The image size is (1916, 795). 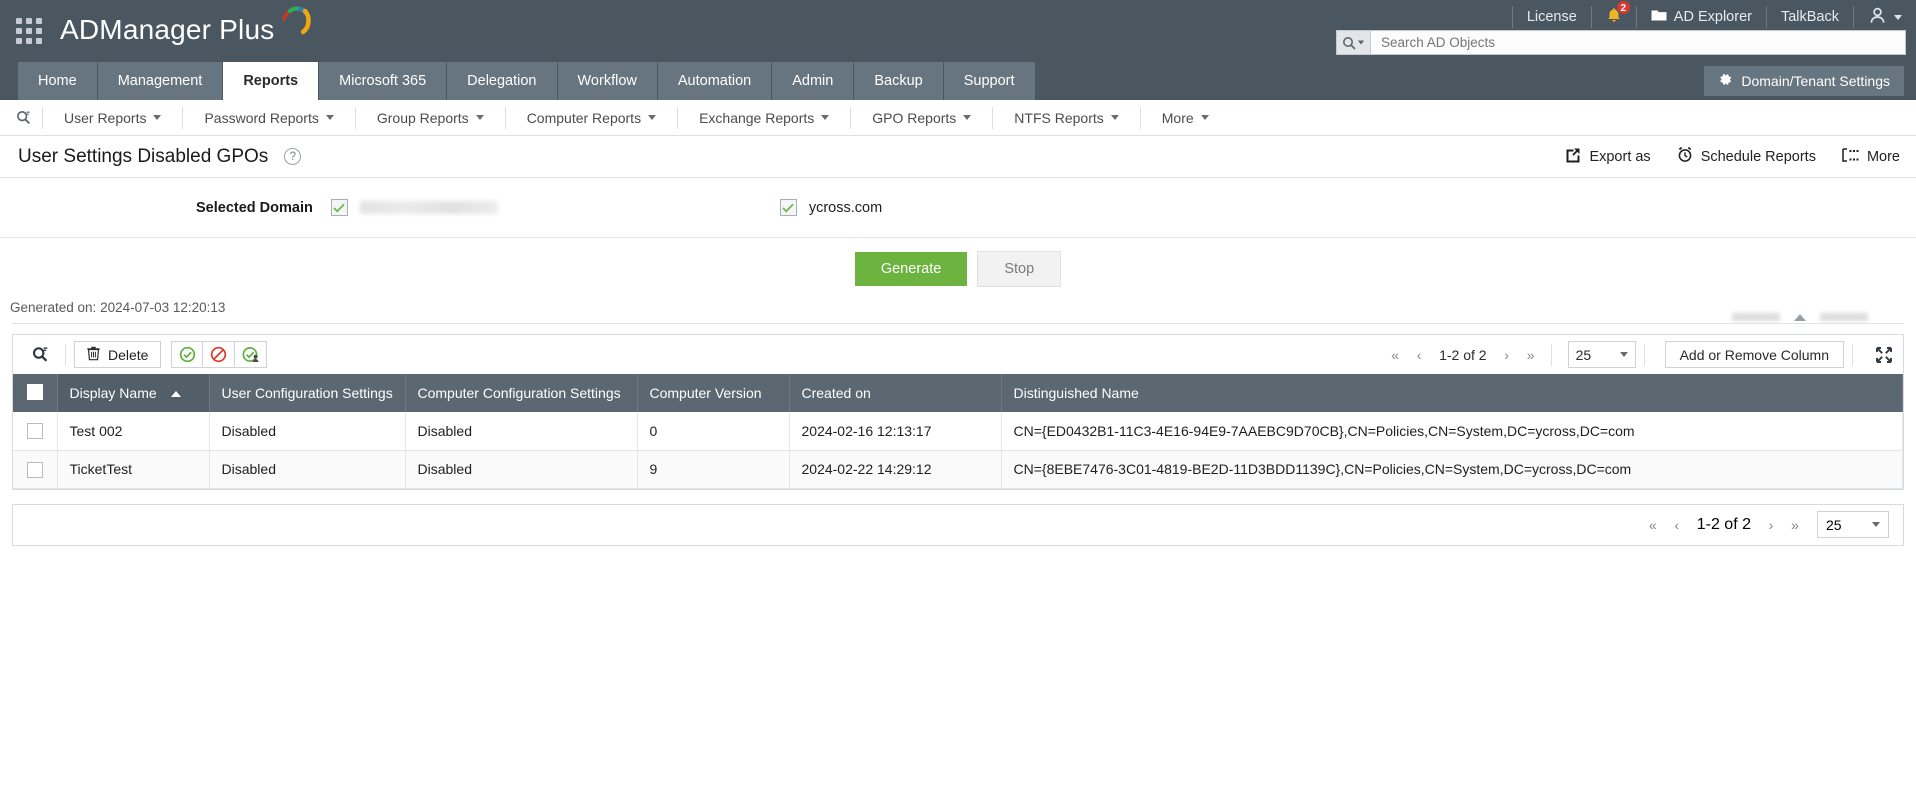 I want to click on disable-gpo-button, so click(x=219, y=354).